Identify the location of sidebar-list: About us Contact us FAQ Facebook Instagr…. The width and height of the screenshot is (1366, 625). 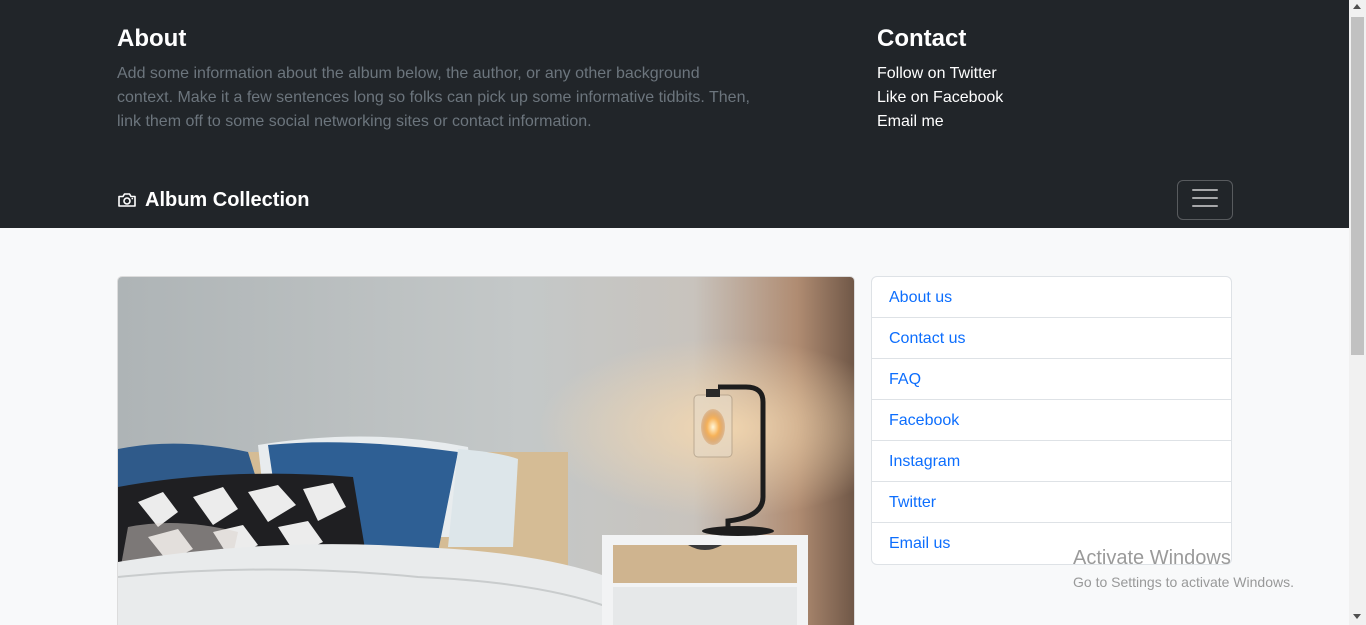
(1051, 420).